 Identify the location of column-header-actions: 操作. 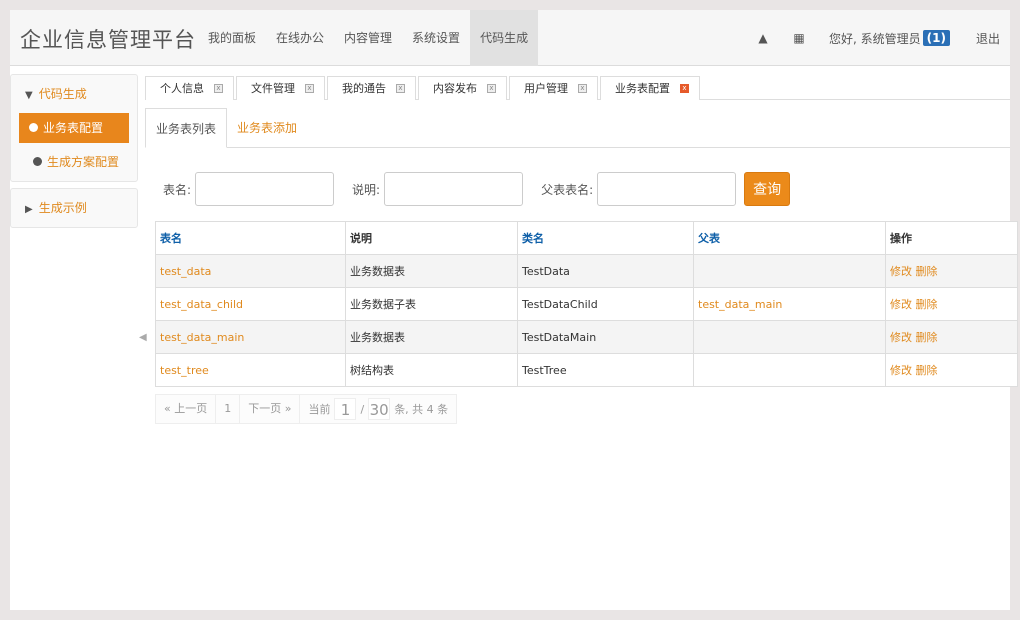
(951, 238).